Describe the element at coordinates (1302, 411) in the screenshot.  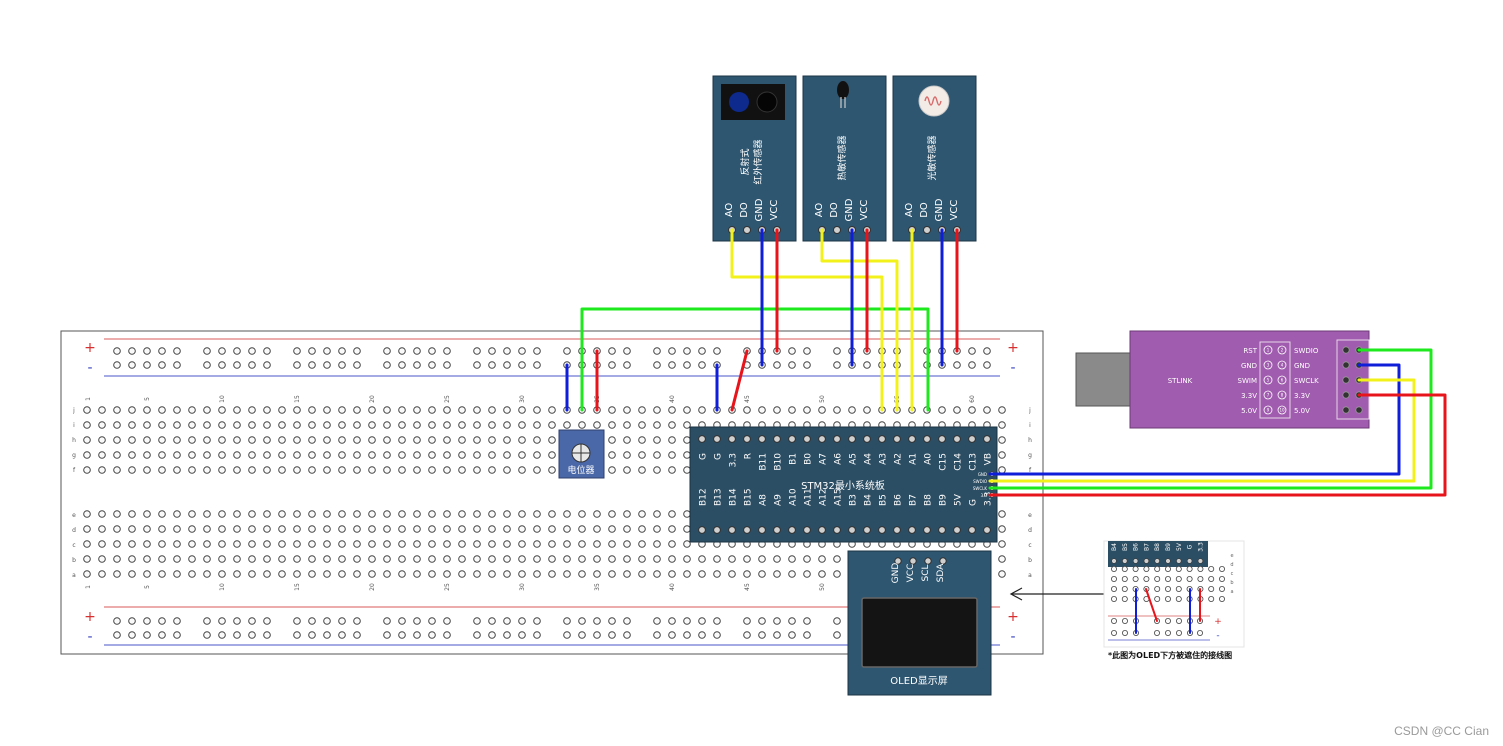
I see `stlink-right-label: 5.0V` at that location.